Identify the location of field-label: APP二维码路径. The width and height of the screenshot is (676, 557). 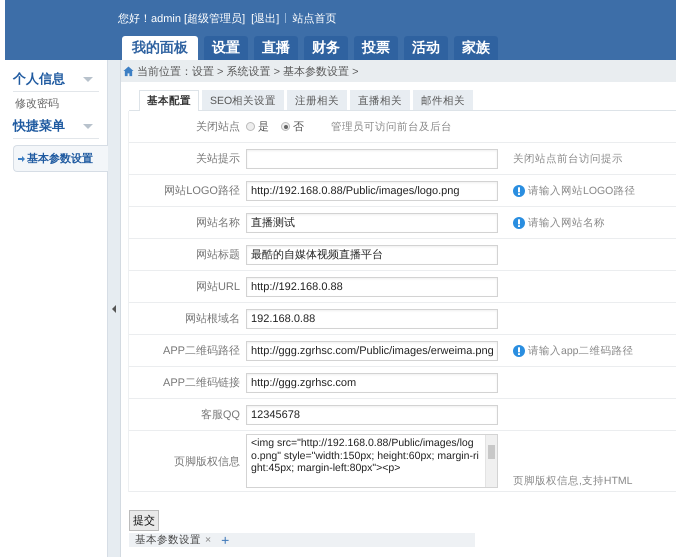
(201, 351).